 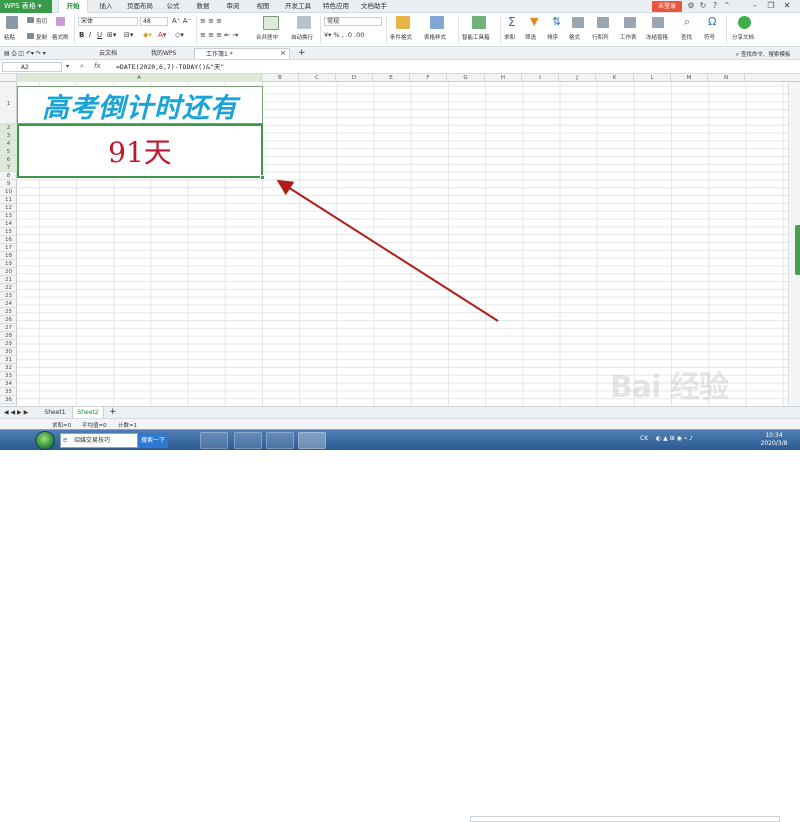 I want to click on format-icon, so click(x=578, y=22).